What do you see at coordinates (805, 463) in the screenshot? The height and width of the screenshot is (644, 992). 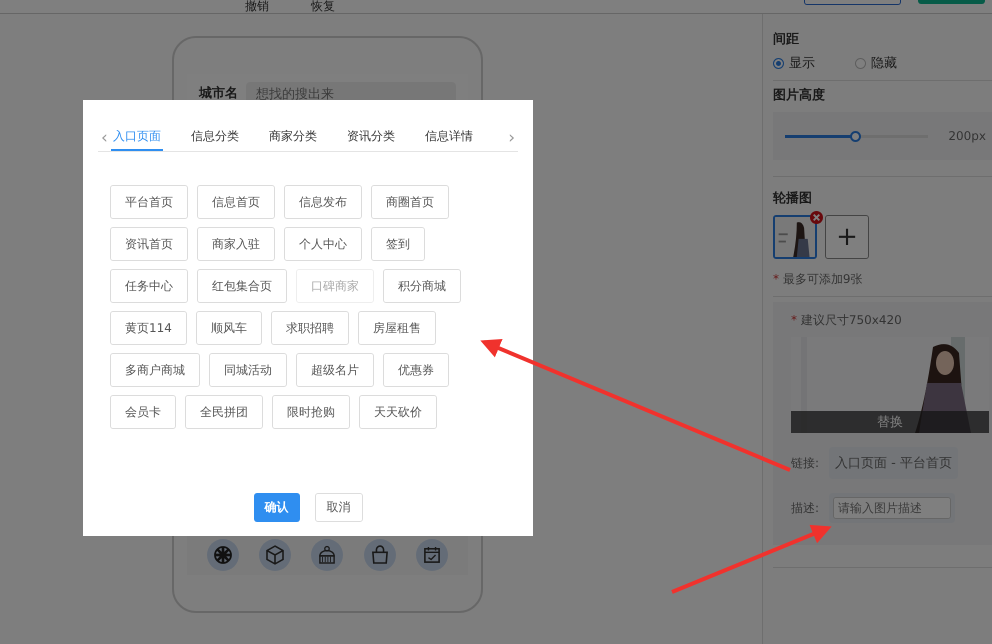 I see `field-label: 链接:` at bounding box center [805, 463].